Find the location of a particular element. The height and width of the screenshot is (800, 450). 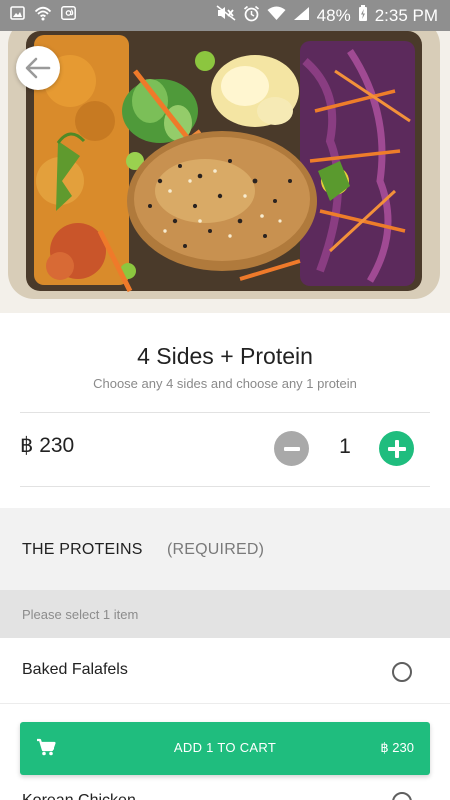

status-right-icons: 48% 2:35 PM is located at coordinates (327, 15).